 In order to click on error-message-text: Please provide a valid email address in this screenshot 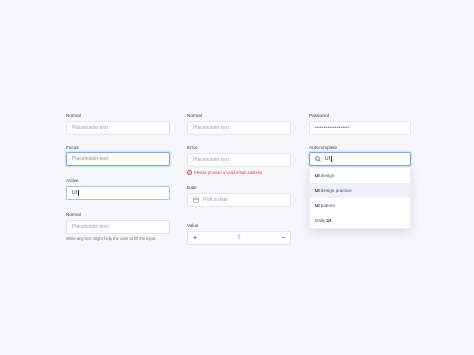, I will do `click(228, 172)`.